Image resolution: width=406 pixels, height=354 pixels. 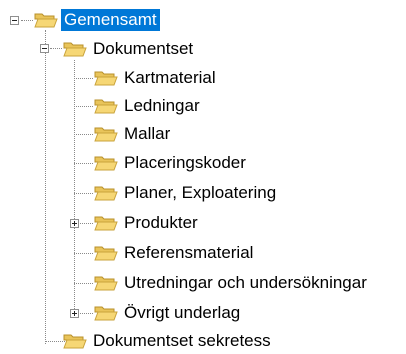 I want to click on collapse-toggle-gemensamt, so click(x=14, y=20).